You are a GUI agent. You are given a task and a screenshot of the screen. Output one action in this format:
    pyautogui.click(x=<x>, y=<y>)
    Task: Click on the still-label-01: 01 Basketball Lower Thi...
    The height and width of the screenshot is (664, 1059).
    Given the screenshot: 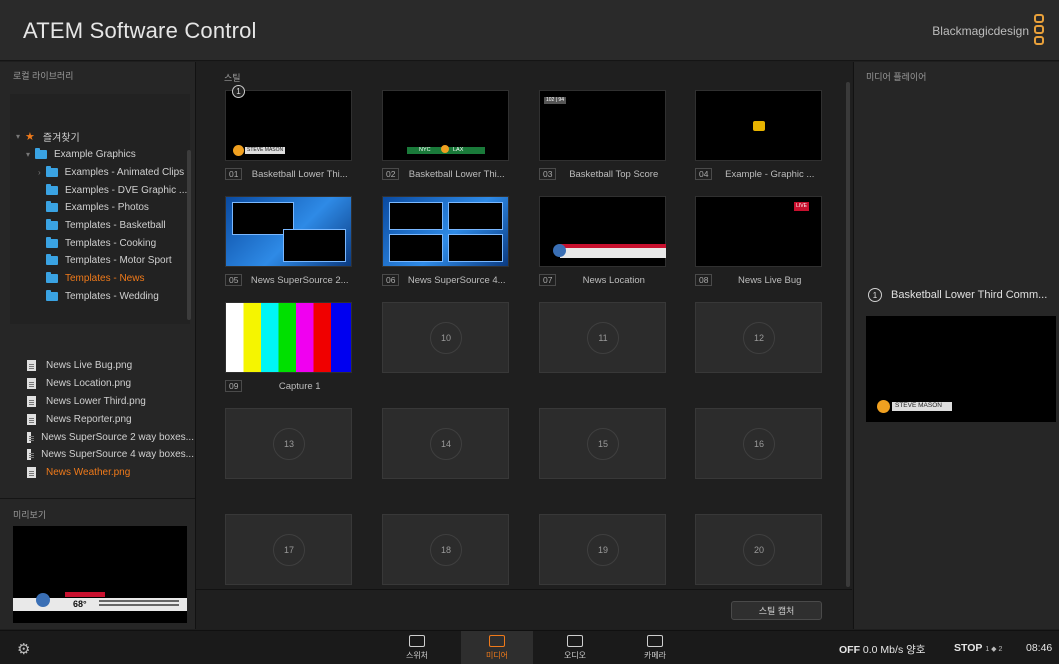 What is the action you would take?
    pyautogui.click(x=288, y=174)
    